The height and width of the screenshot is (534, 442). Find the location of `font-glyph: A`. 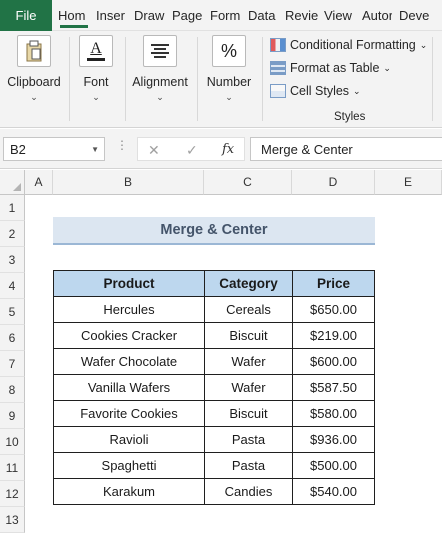

font-glyph: A is located at coordinates (96, 48).